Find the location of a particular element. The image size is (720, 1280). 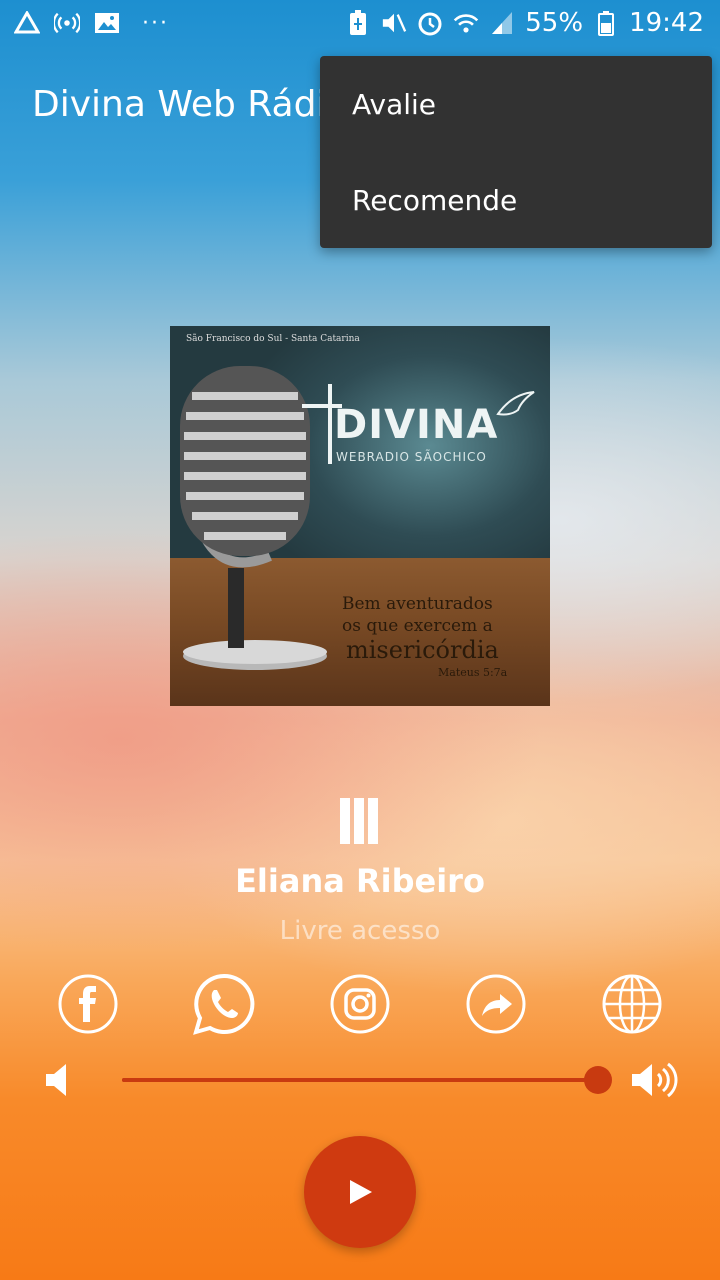

battery-percentage: 55% is located at coordinates (554, 23).